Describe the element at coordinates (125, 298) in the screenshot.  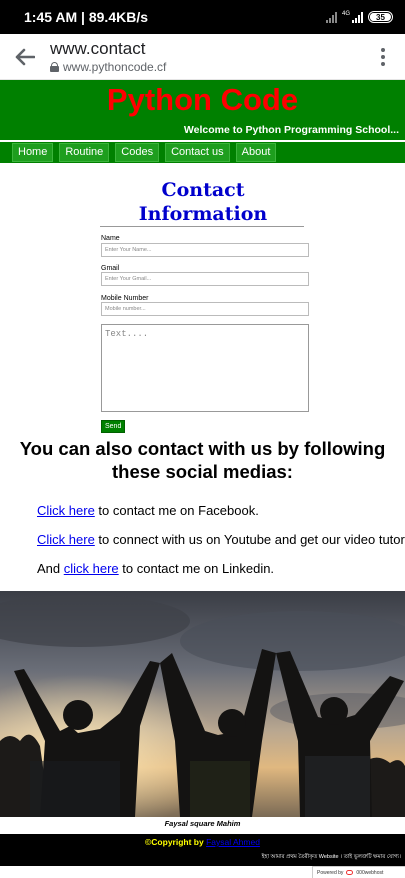
I see `mobile-label: Mobile Number` at that location.